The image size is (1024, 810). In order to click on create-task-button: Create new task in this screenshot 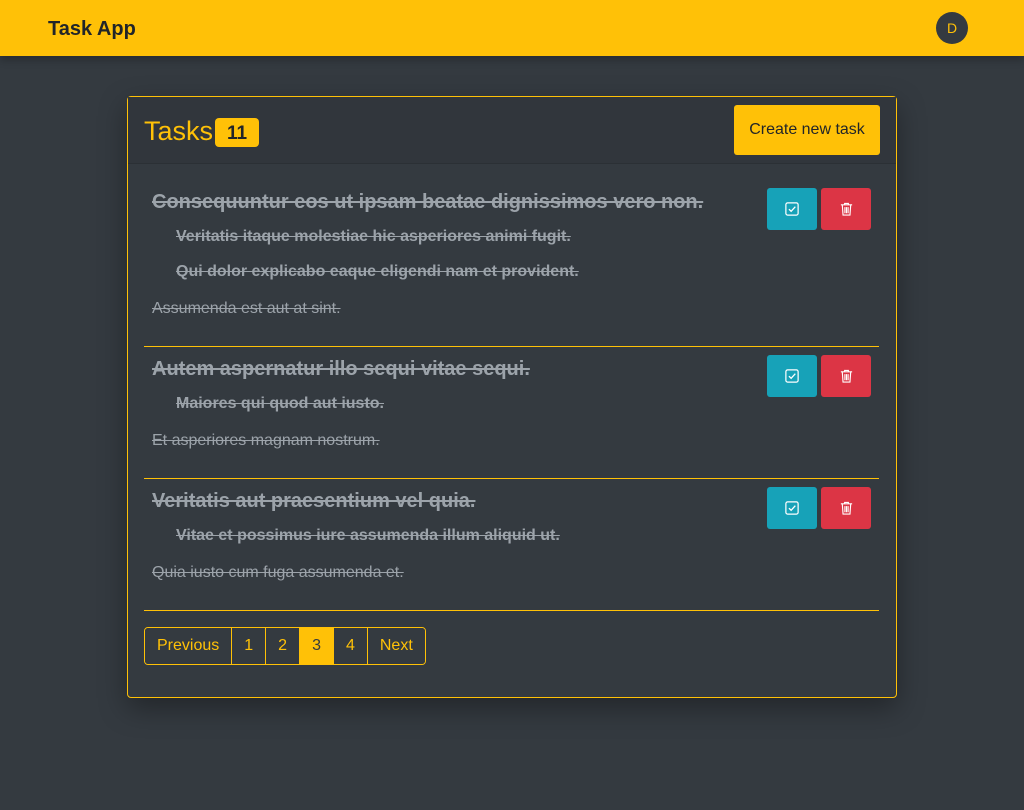, I will do `click(807, 130)`.